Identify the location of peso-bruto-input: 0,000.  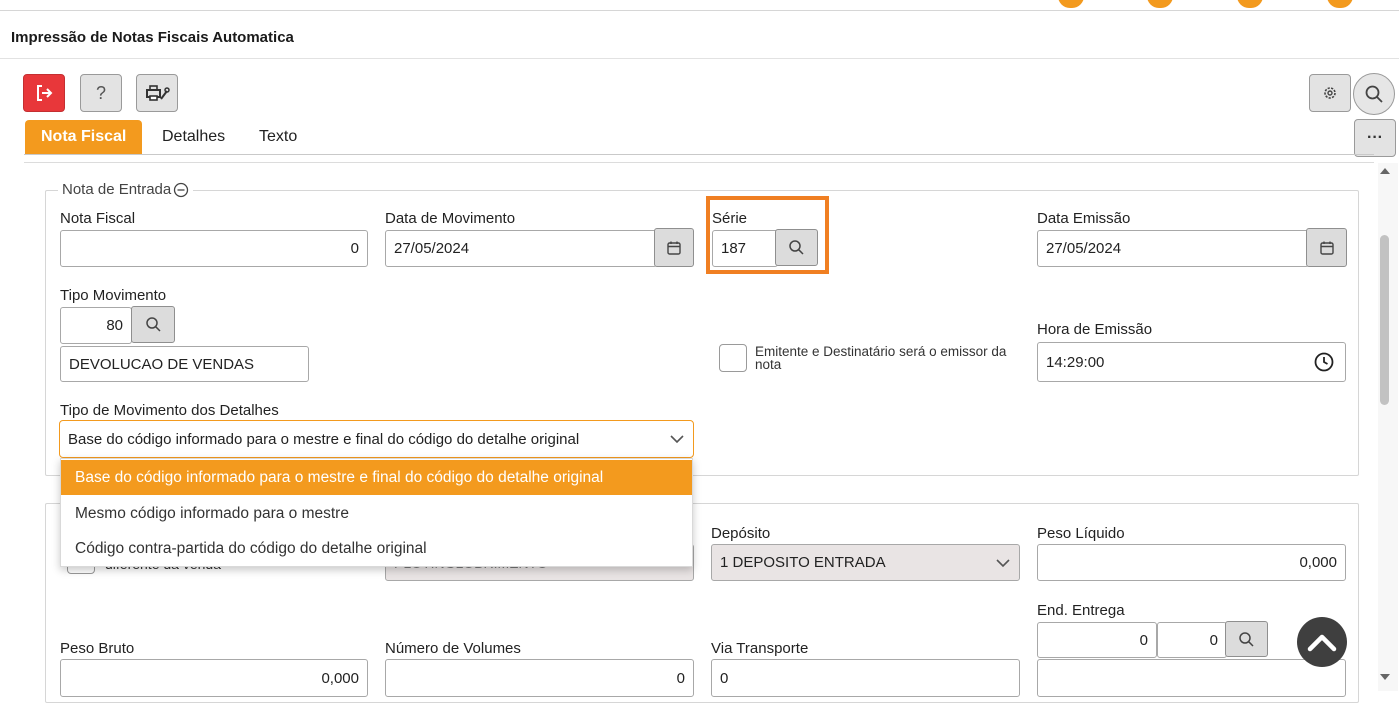
(214, 678).